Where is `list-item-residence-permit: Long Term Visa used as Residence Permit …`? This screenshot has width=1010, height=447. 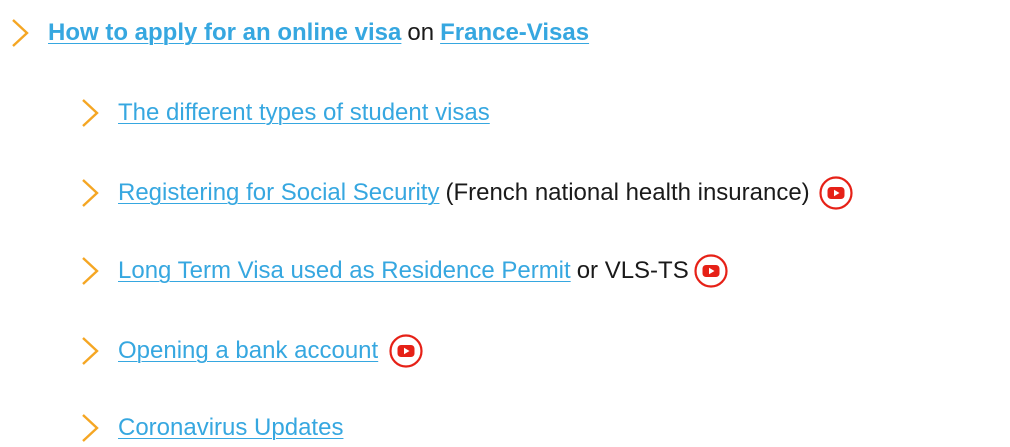 list-item-residence-permit: Long Term Visa used as Residence Permit … is located at coordinates (404, 271).